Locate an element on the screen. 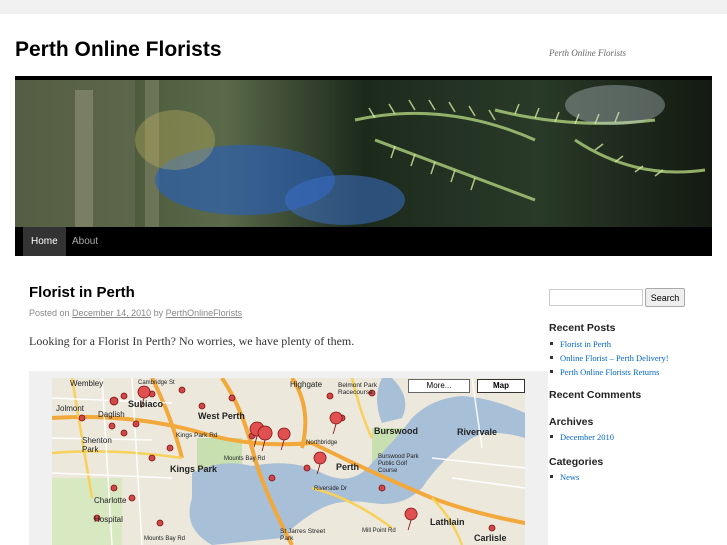 This screenshot has width=727, height=545. map-label: Daglish is located at coordinates (111, 414).